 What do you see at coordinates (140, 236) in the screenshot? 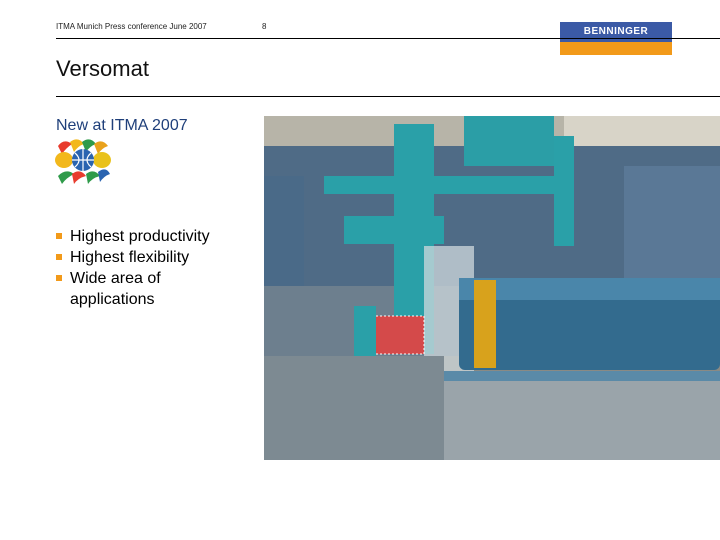
I see `bullet-text: Highest productivity` at bounding box center [140, 236].